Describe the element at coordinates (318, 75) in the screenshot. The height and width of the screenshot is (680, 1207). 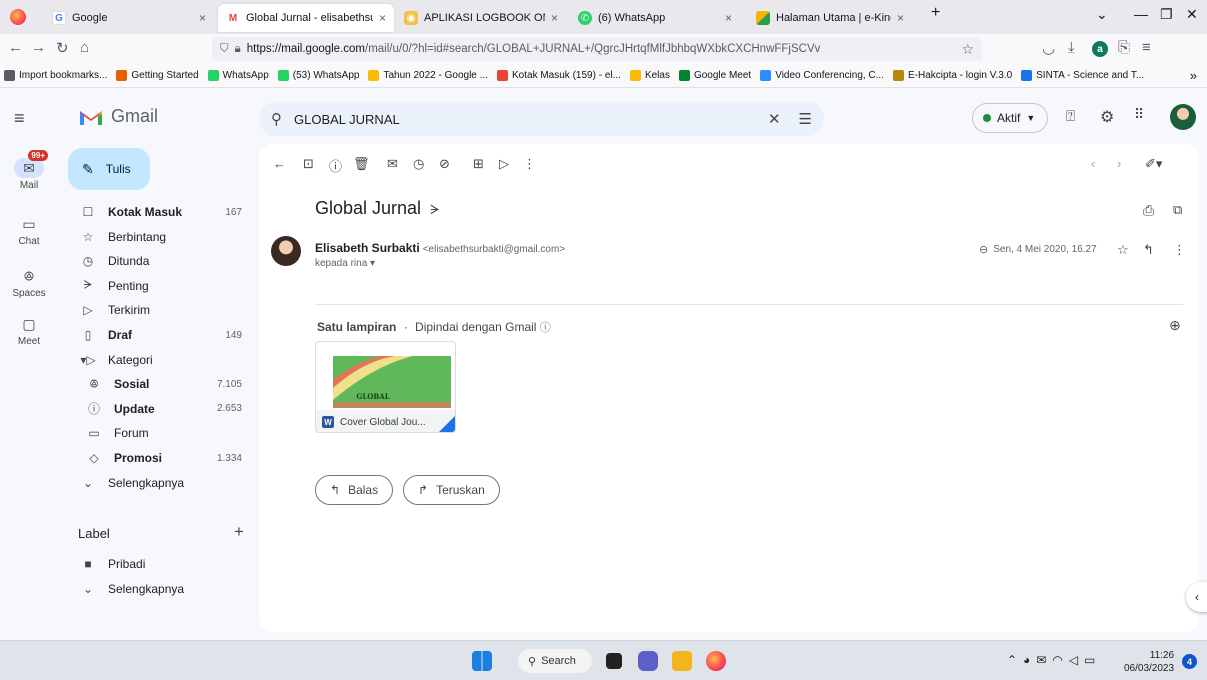
I see `bookmark-item: (53) WhatsApp` at that location.